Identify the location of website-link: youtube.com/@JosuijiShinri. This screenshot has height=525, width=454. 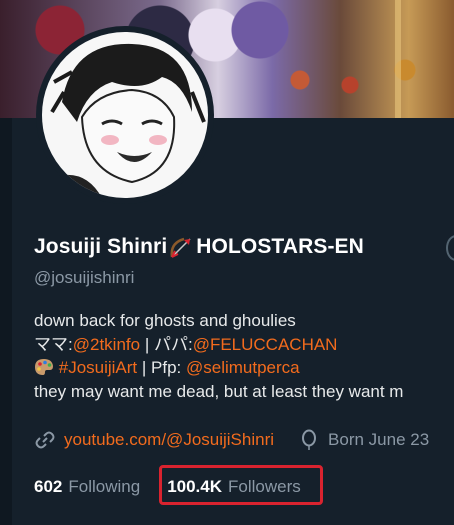
(169, 440).